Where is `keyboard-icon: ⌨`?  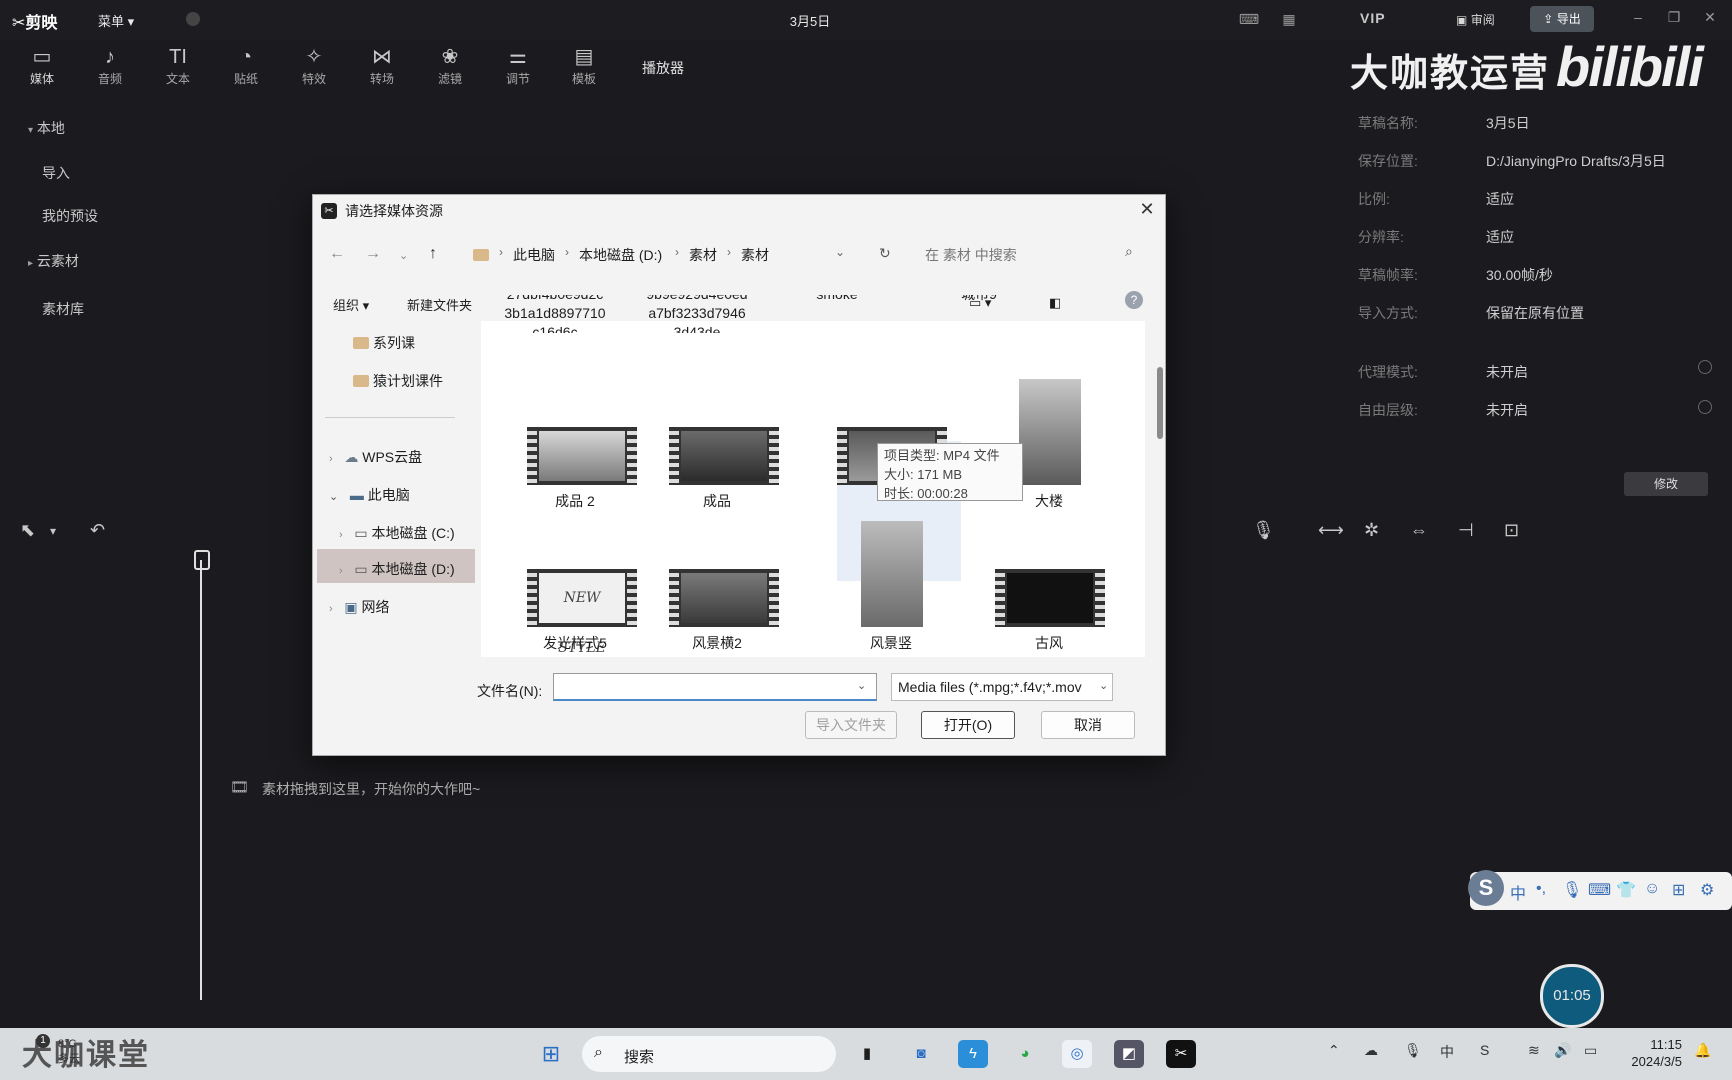 keyboard-icon: ⌨ is located at coordinates (1599, 890).